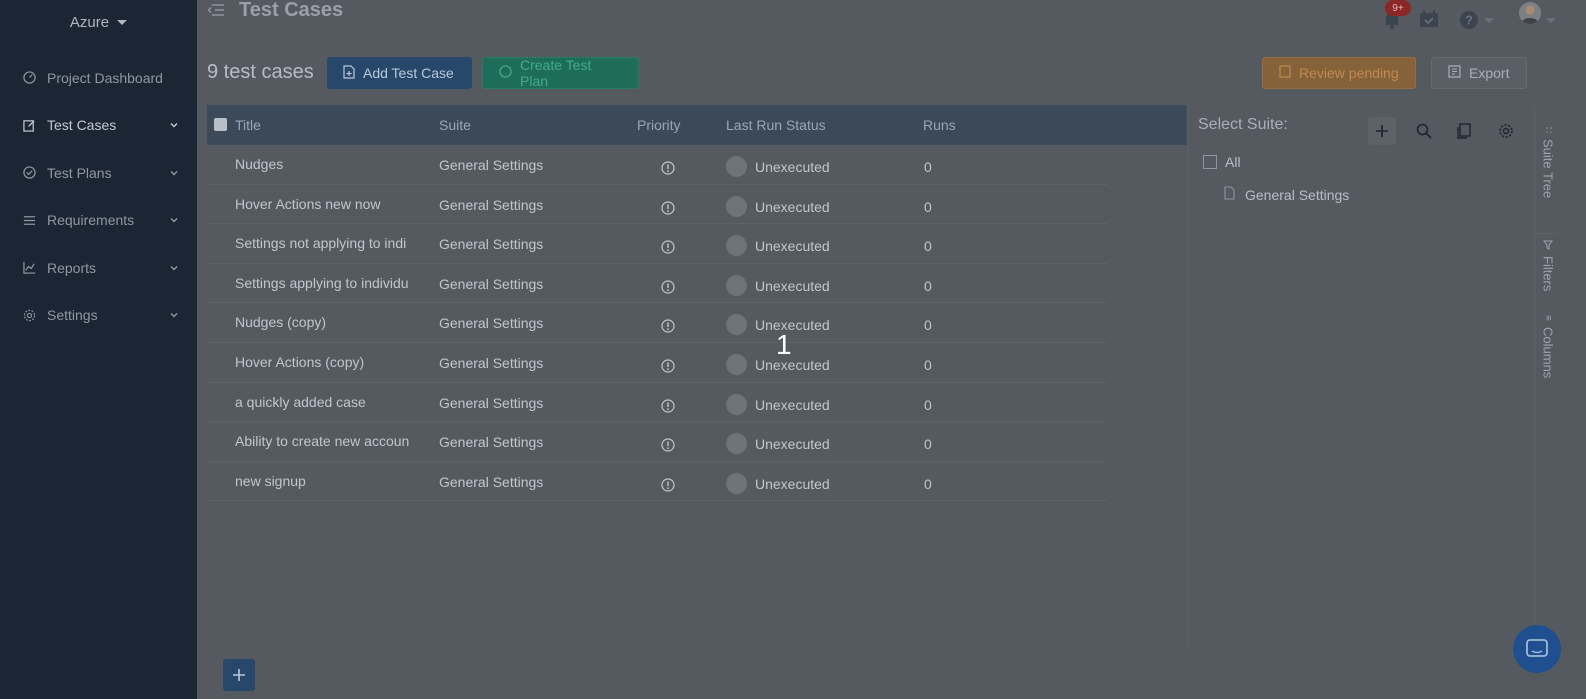  What do you see at coordinates (327, 125) in the screenshot?
I see `column-header-title: Title` at bounding box center [327, 125].